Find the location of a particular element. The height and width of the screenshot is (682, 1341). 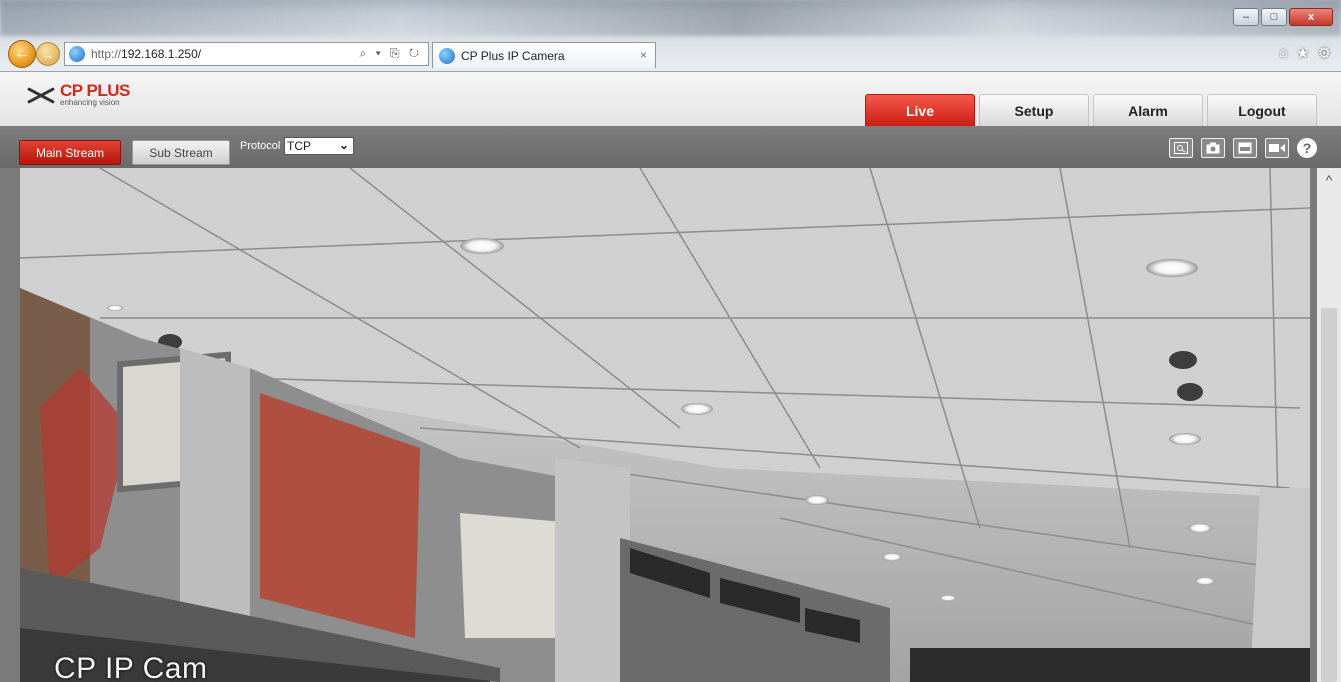

tab-favicon-icon is located at coordinates (447, 55).